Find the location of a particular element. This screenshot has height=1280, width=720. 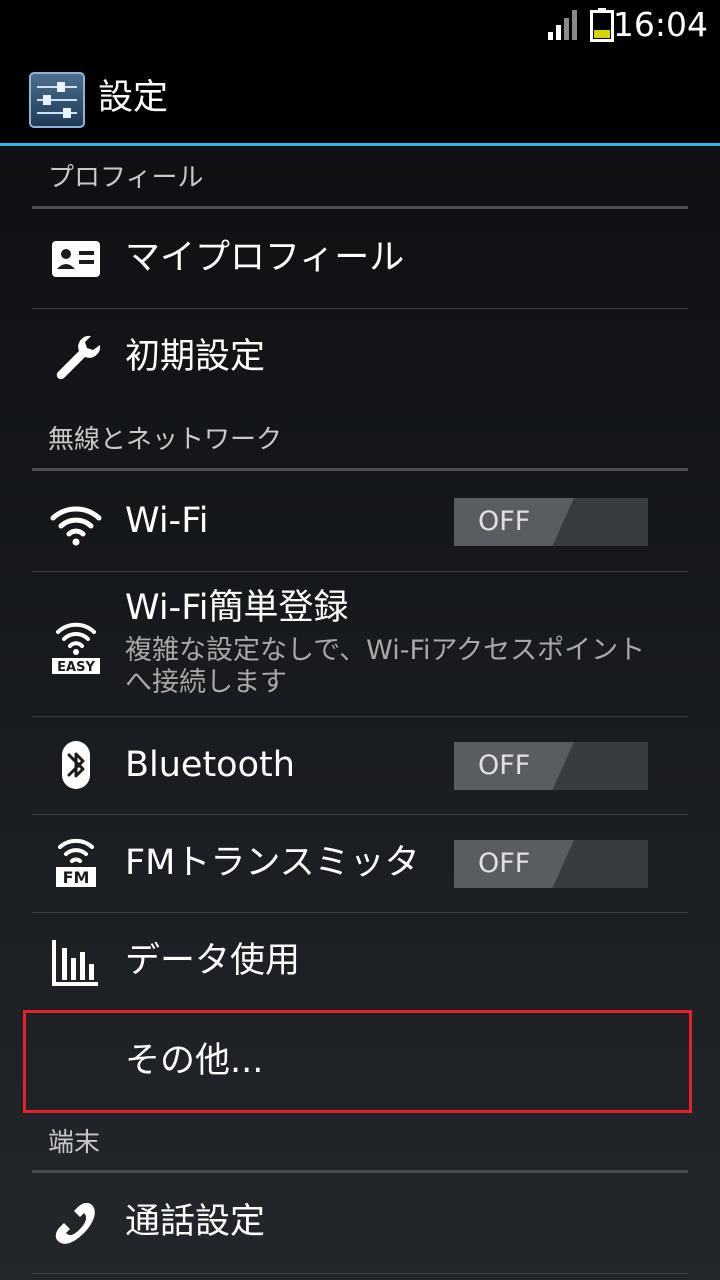

fm-icon-label: FM is located at coordinates (76, 877).